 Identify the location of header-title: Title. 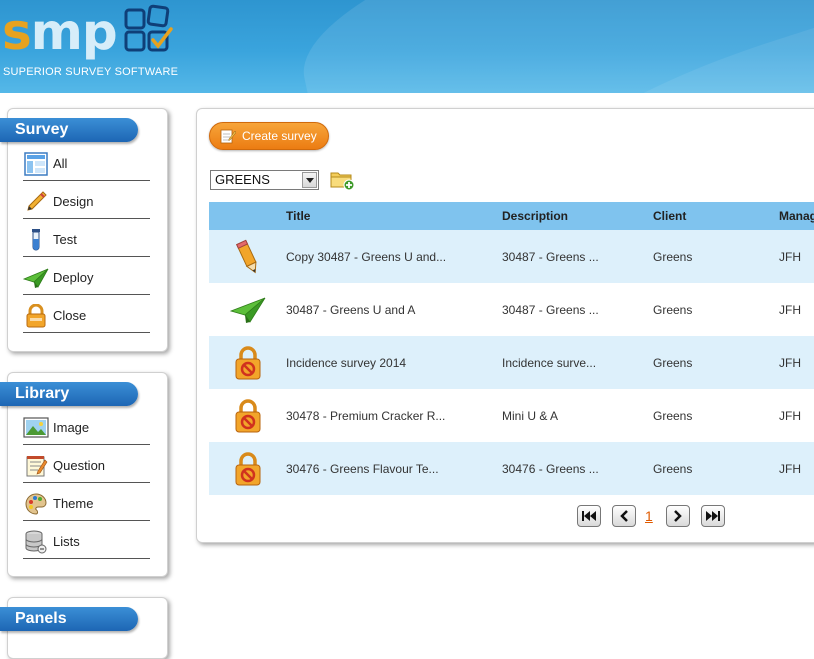
(394, 216).